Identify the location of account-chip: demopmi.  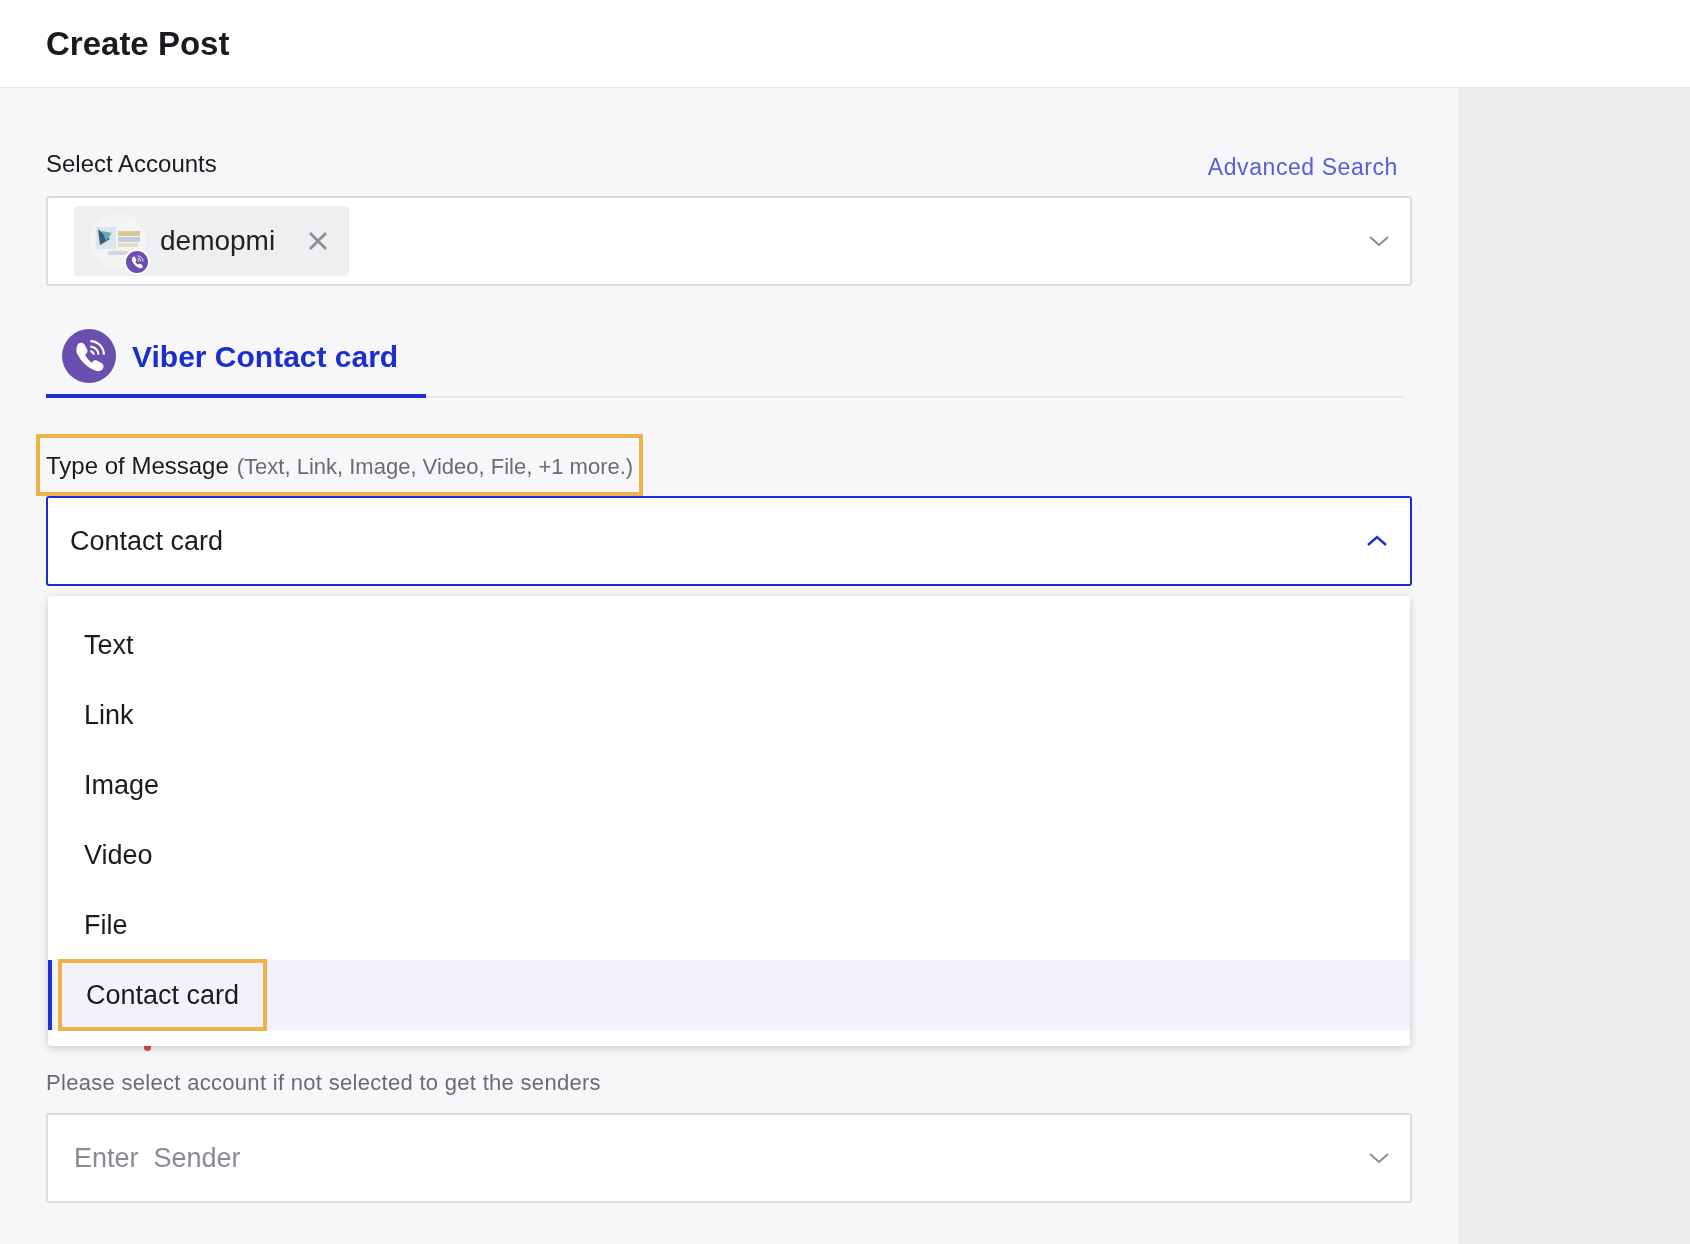
(212, 241).